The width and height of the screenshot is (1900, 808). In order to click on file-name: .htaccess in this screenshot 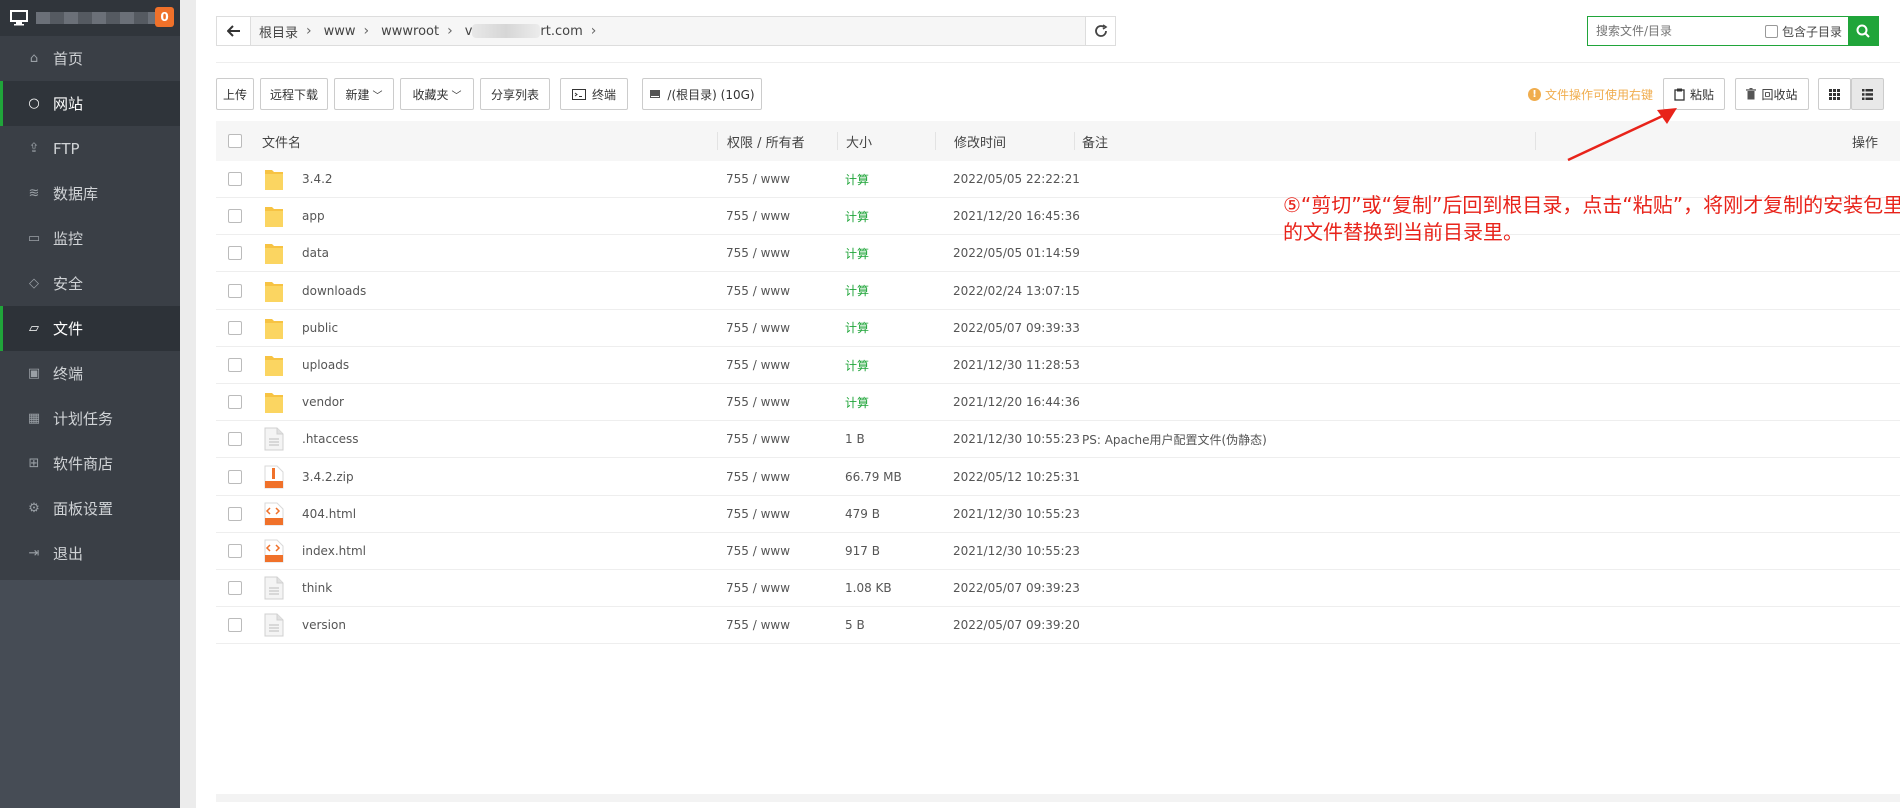, I will do `click(330, 439)`.